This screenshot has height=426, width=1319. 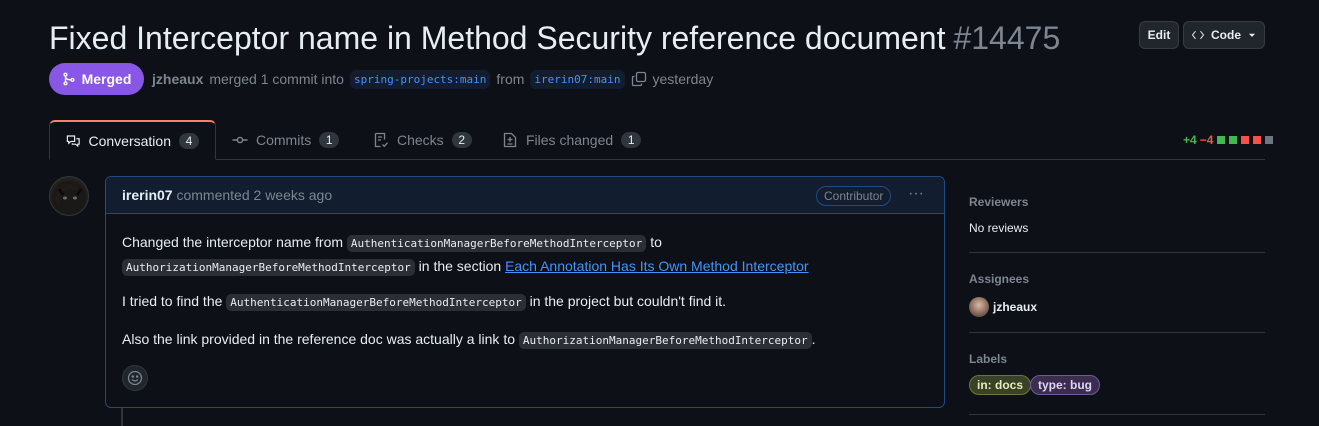 What do you see at coordinates (979, 307) in the screenshot?
I see `assignee-avatar` at bounding box center [979, 307].